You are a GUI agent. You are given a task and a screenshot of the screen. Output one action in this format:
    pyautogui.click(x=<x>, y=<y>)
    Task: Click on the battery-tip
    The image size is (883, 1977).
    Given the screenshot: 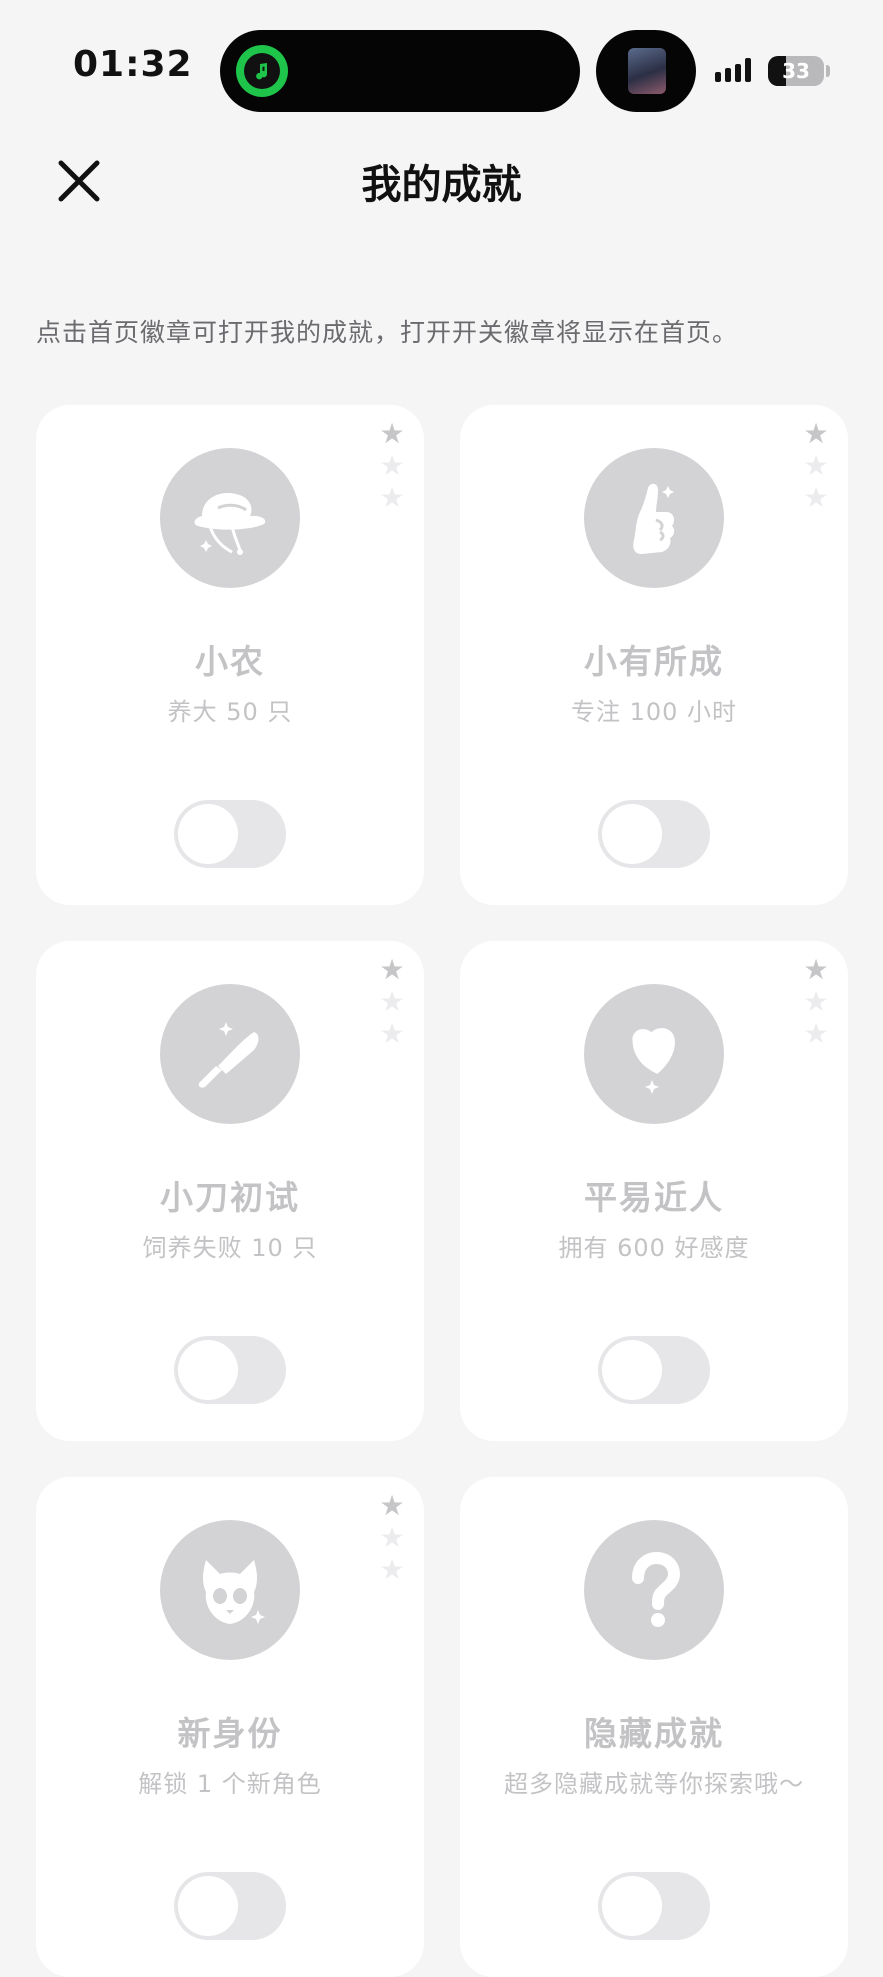 What is the action you would take?
    pyautogui.click(x=828, y=71)
    